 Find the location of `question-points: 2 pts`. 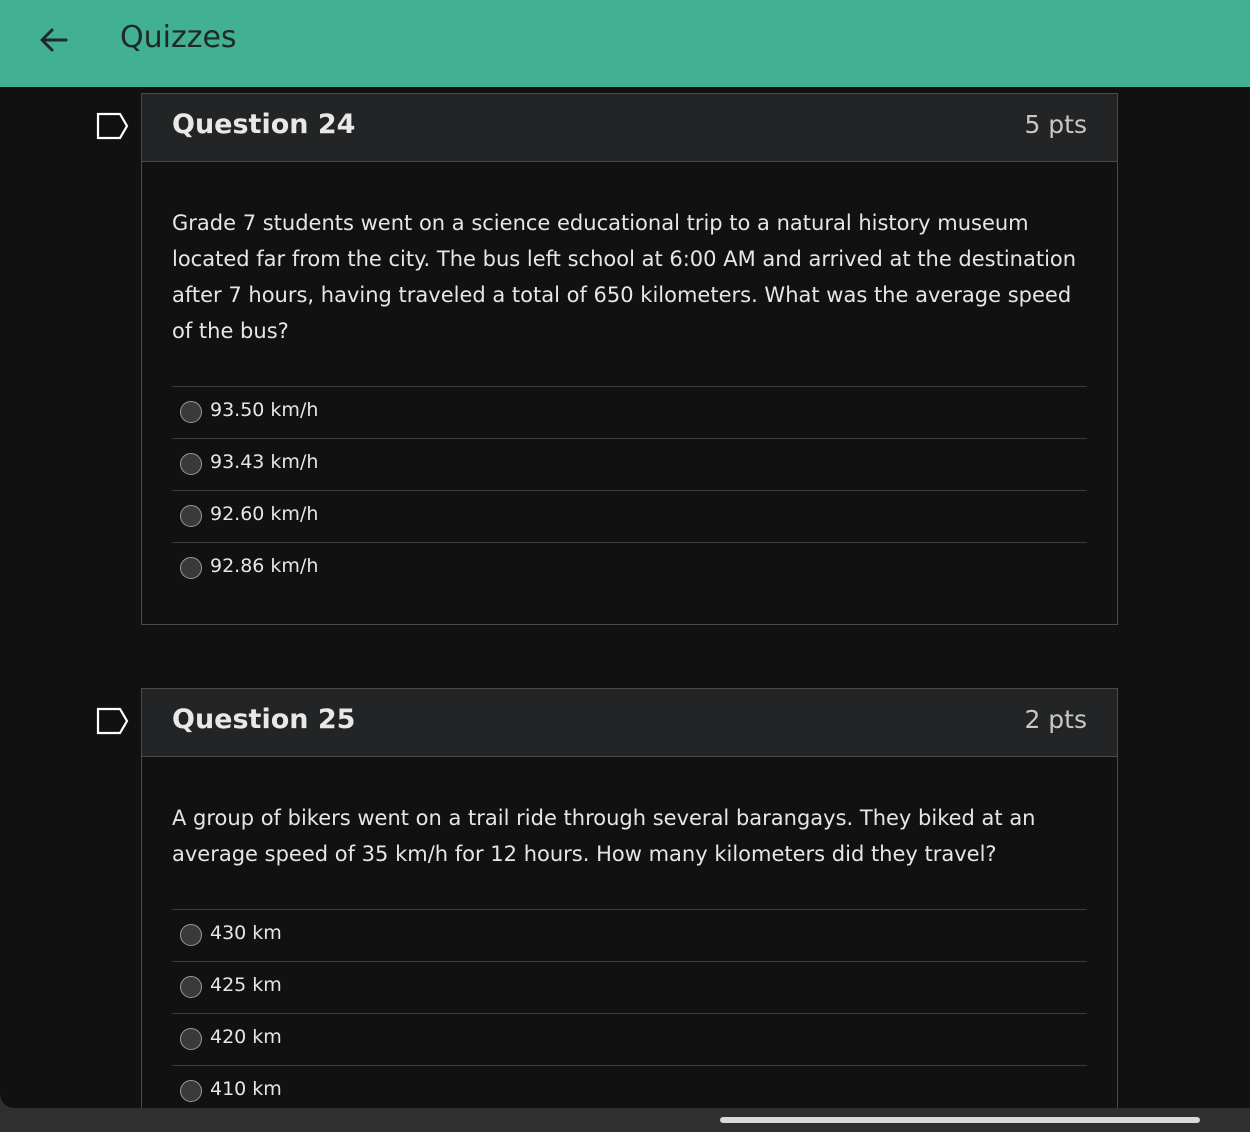

question-points: 2 pts is located at coordinates (1055, 719).